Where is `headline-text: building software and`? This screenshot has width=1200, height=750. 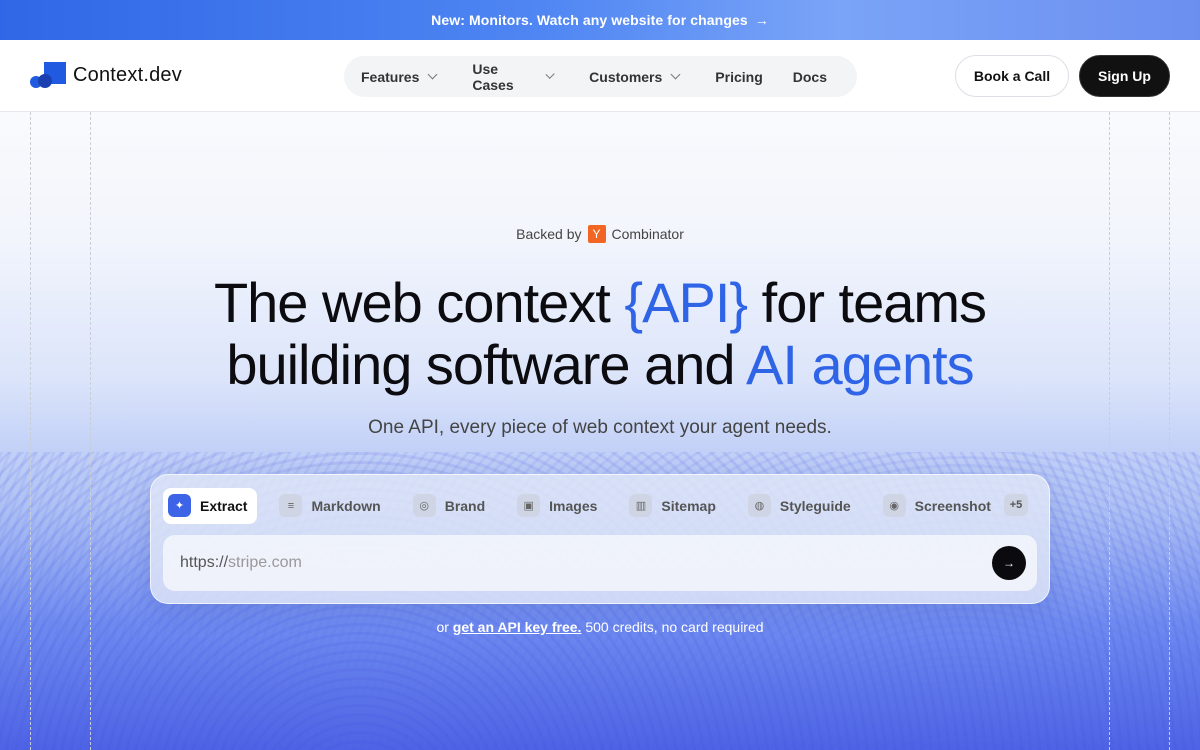
headline-text: building software and is located at coordinates (486, 364).